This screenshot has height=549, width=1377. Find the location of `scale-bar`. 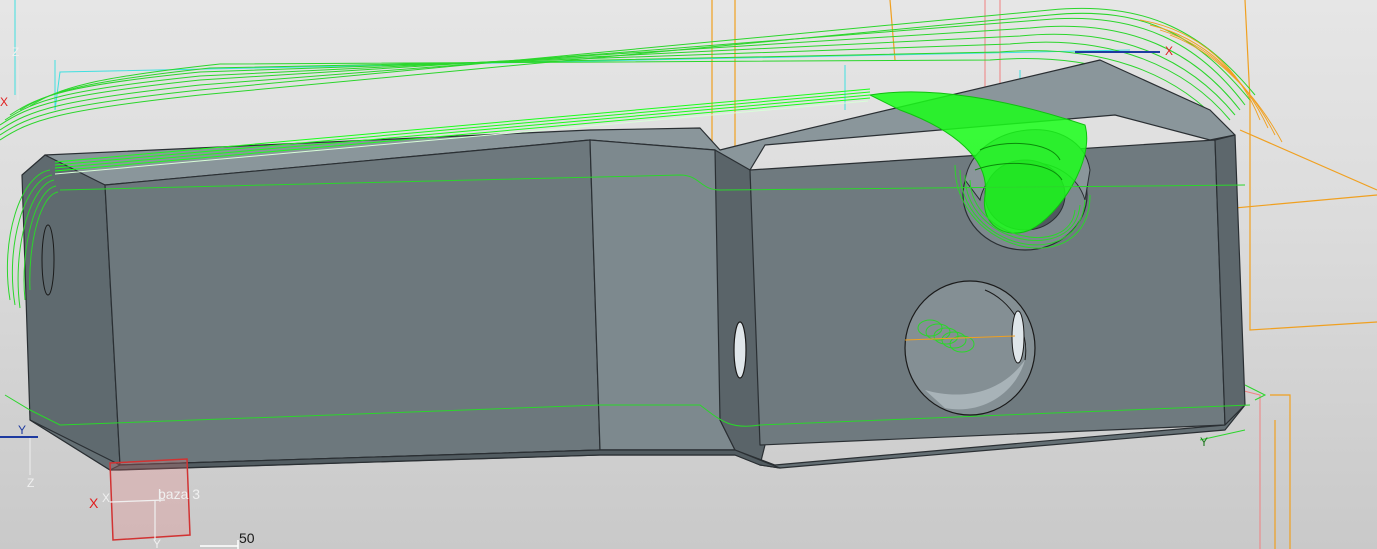

scale-bar is located at coordinates (219, 544).